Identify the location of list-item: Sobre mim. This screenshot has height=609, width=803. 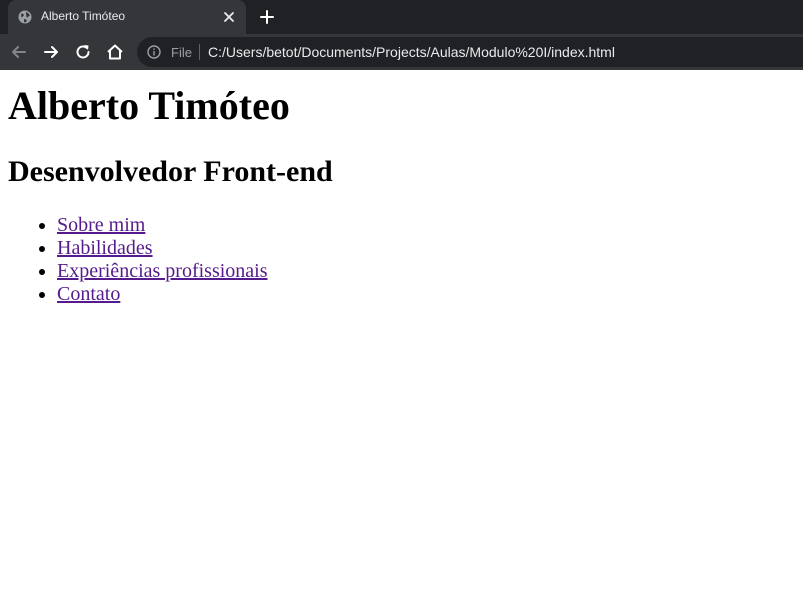
(162, 225).